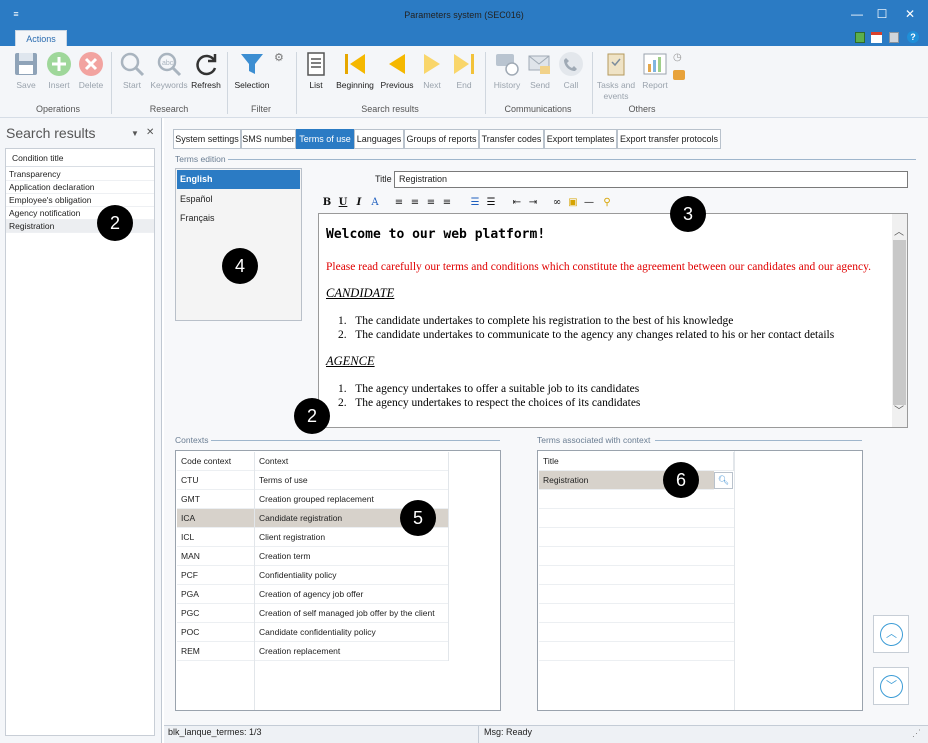  What do you see at coordinates (580, 139) in the screenshot?
I see `tab-export-templates: Export templates` at bounding box center [580, 139].